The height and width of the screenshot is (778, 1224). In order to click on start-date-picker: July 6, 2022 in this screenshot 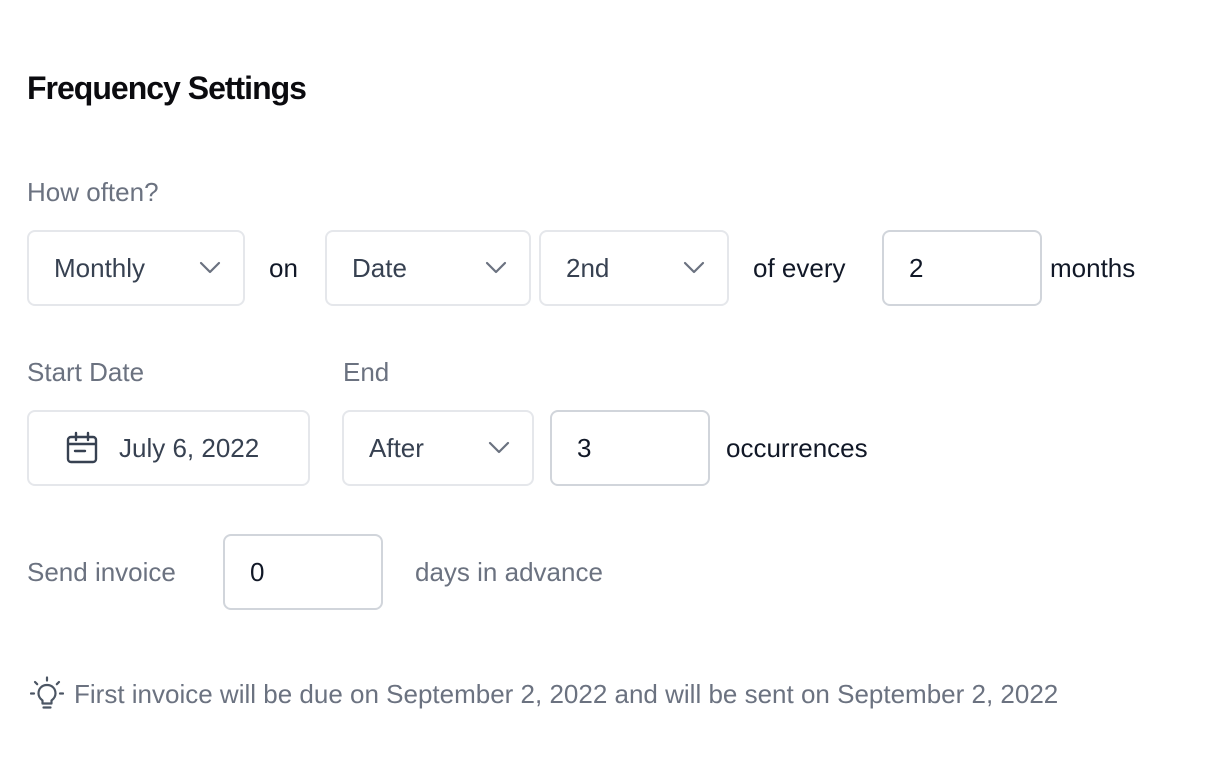, I will do `click(168, 448)`.